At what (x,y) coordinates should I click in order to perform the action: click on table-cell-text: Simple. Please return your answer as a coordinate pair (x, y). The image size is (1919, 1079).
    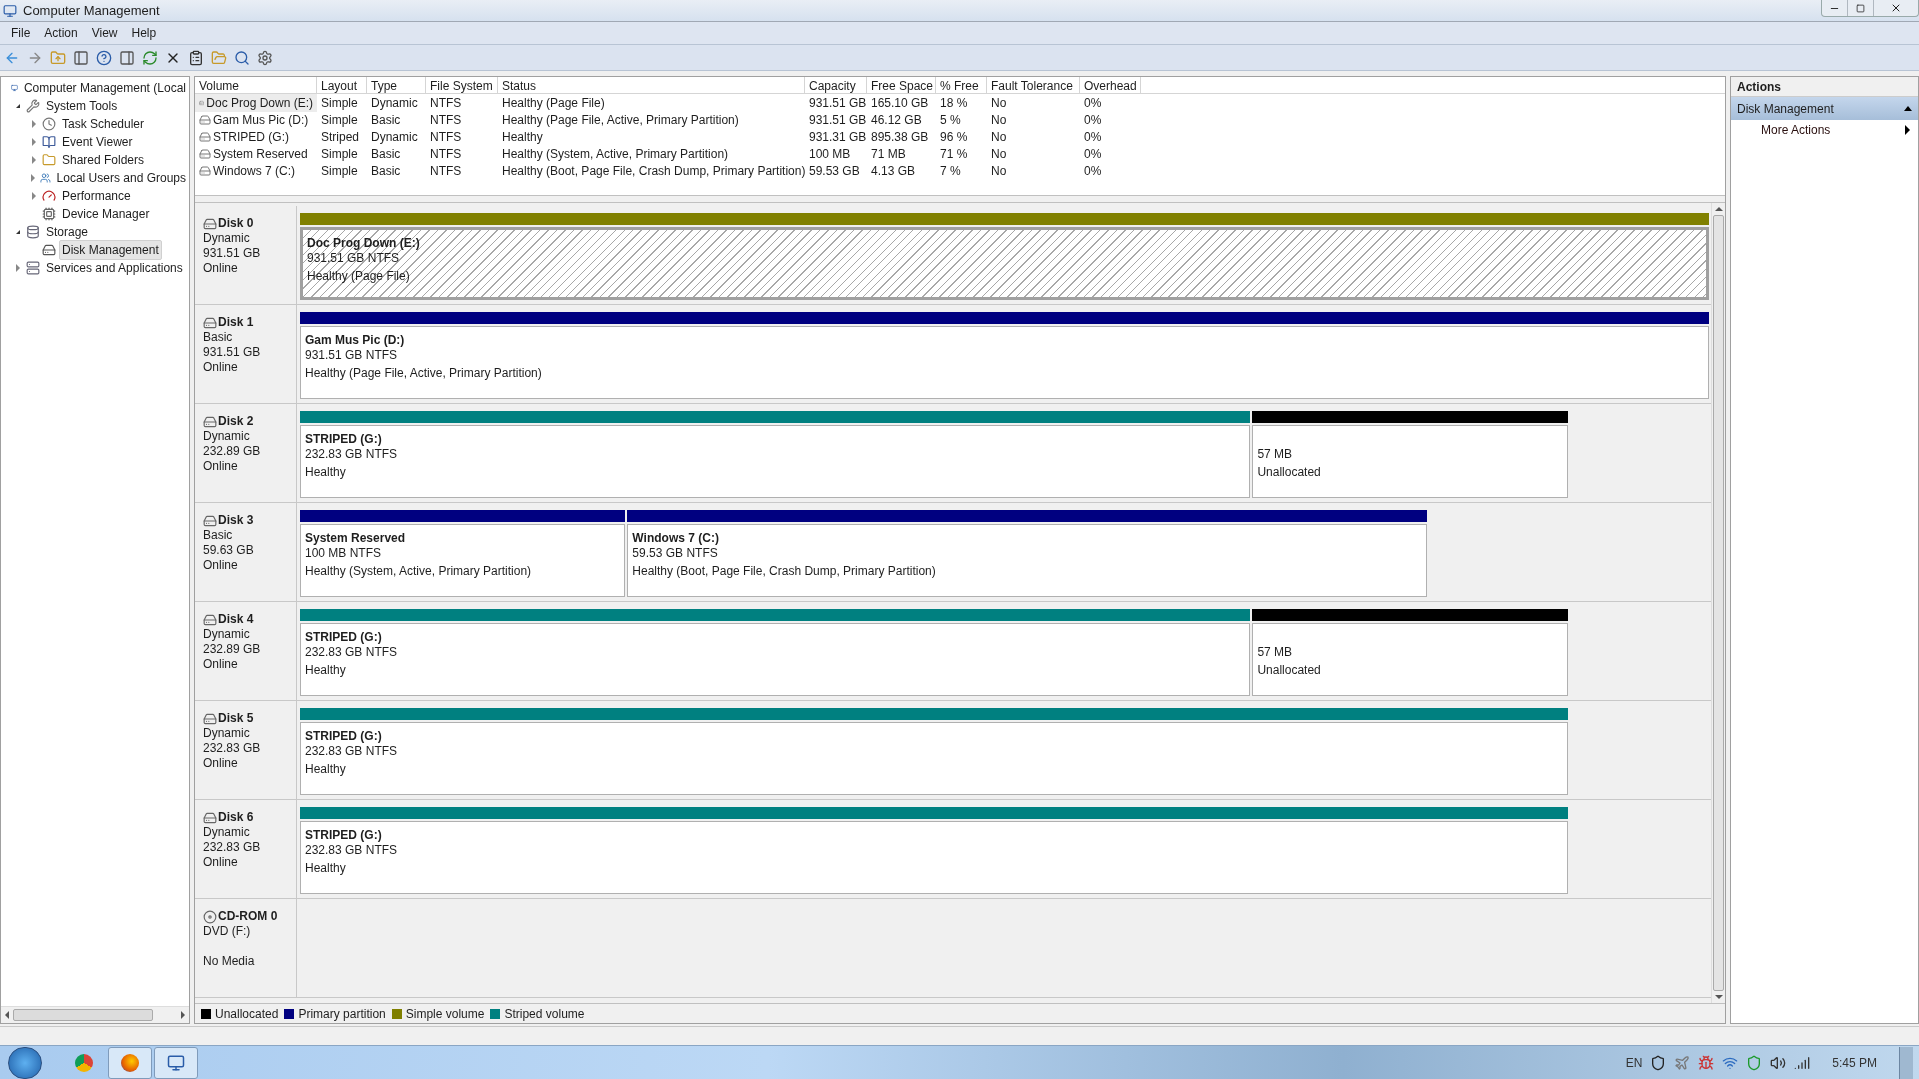
    Looking at the image, I should click on (339, 103).